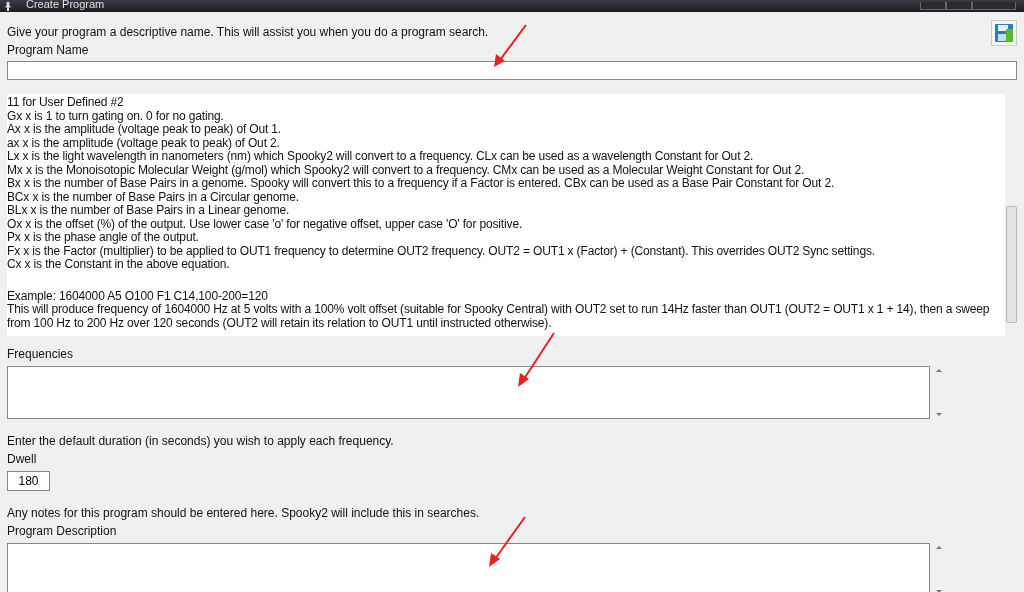 This screenshot has height=592, width=1024. I want to click on maximize-button, so click(959, 6).